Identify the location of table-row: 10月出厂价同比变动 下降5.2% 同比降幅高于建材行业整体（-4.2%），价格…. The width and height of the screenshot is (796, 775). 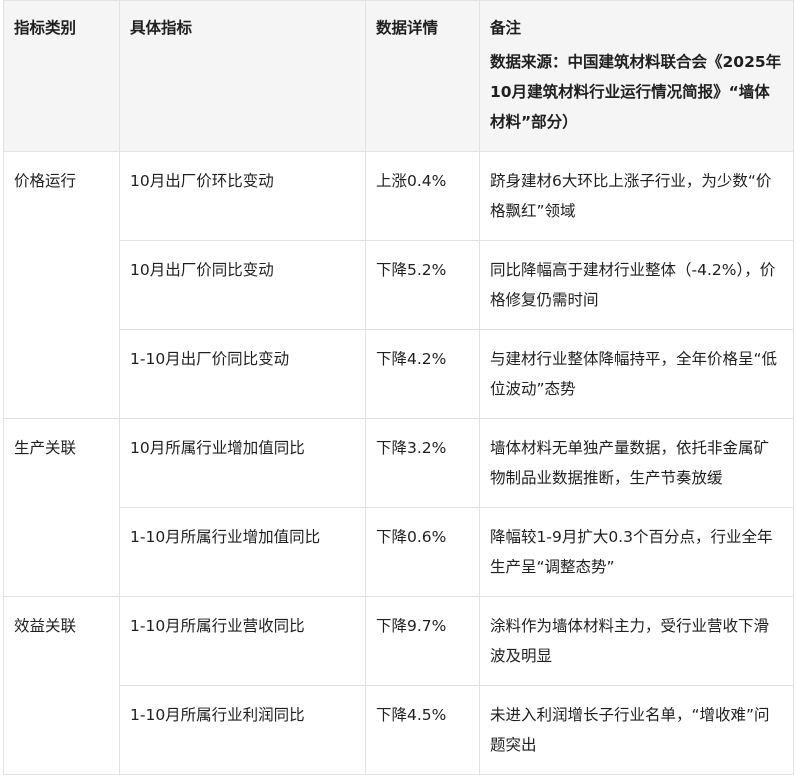
(398, 285).